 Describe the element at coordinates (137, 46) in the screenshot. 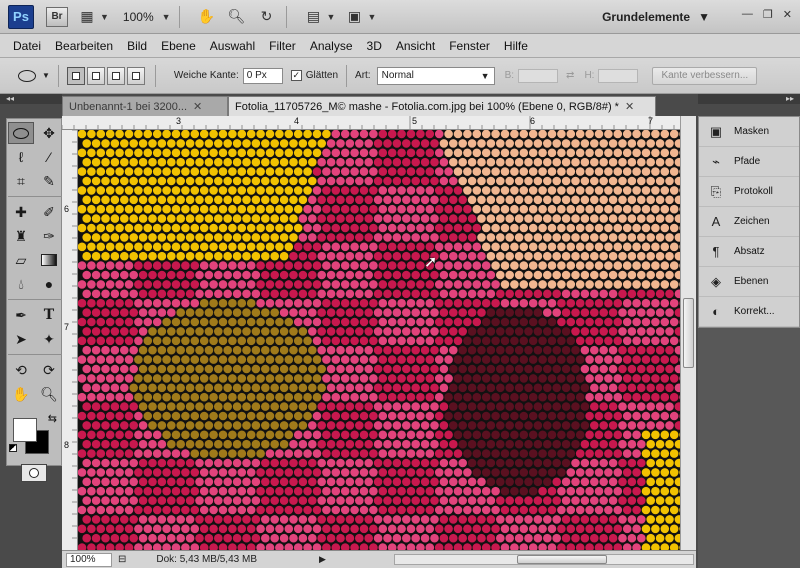

I see `menu-bild: Bild` at that location.